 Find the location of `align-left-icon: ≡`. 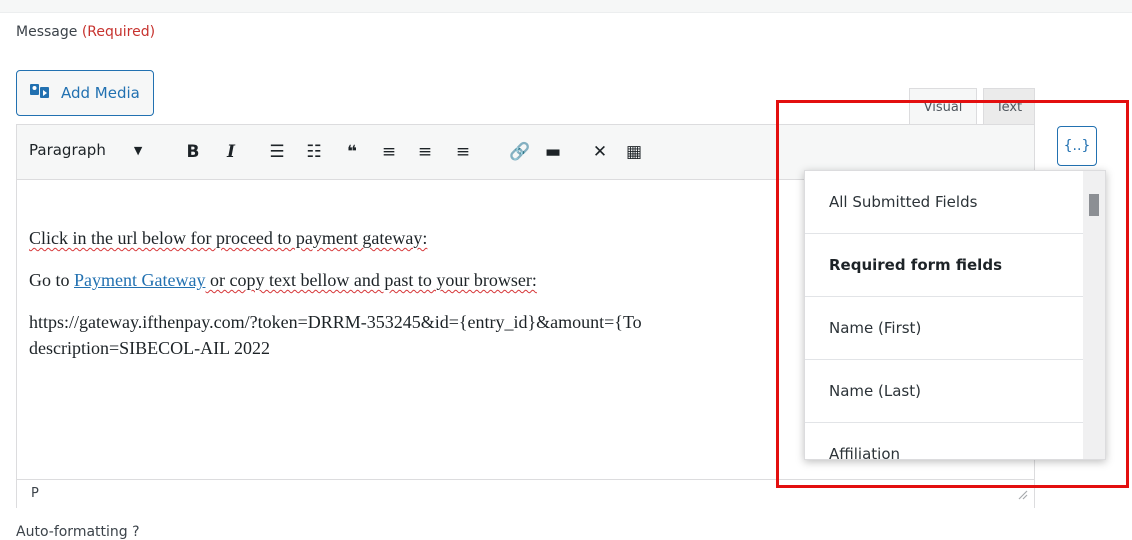

align-left-icon: ≡ is located at coordinates (389, 152).